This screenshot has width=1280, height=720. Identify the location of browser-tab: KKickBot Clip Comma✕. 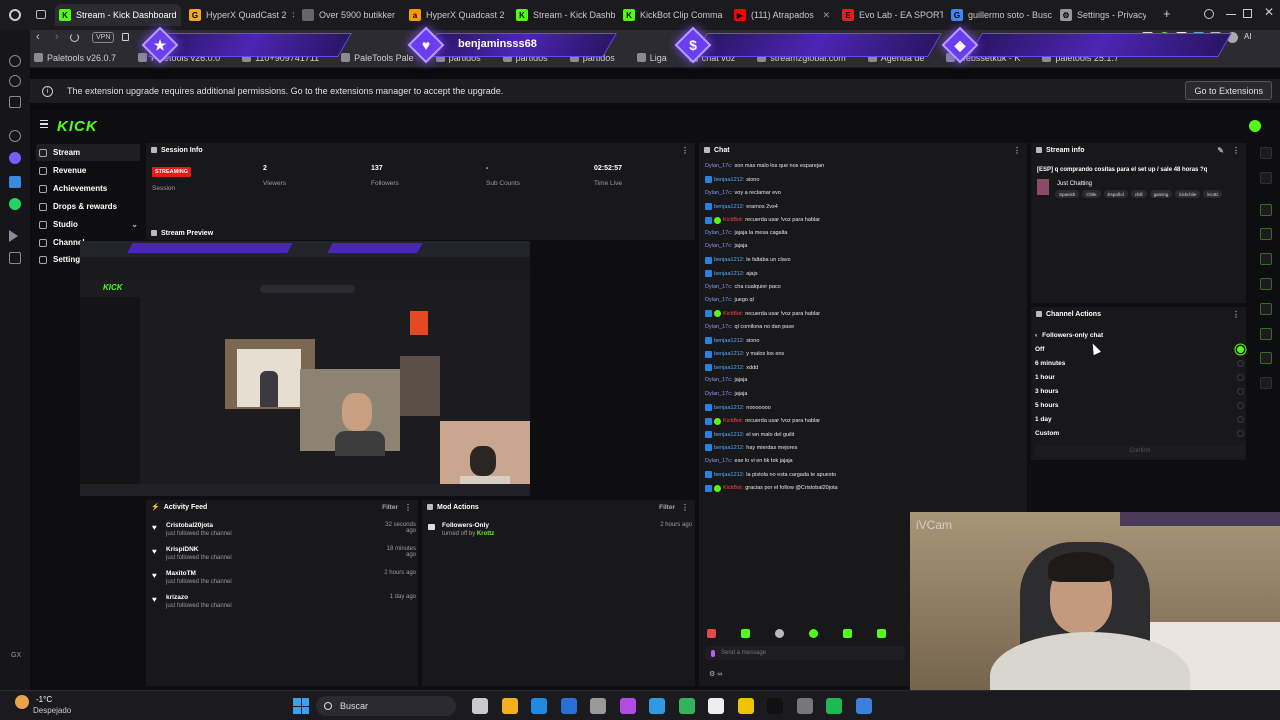
(672, 15).